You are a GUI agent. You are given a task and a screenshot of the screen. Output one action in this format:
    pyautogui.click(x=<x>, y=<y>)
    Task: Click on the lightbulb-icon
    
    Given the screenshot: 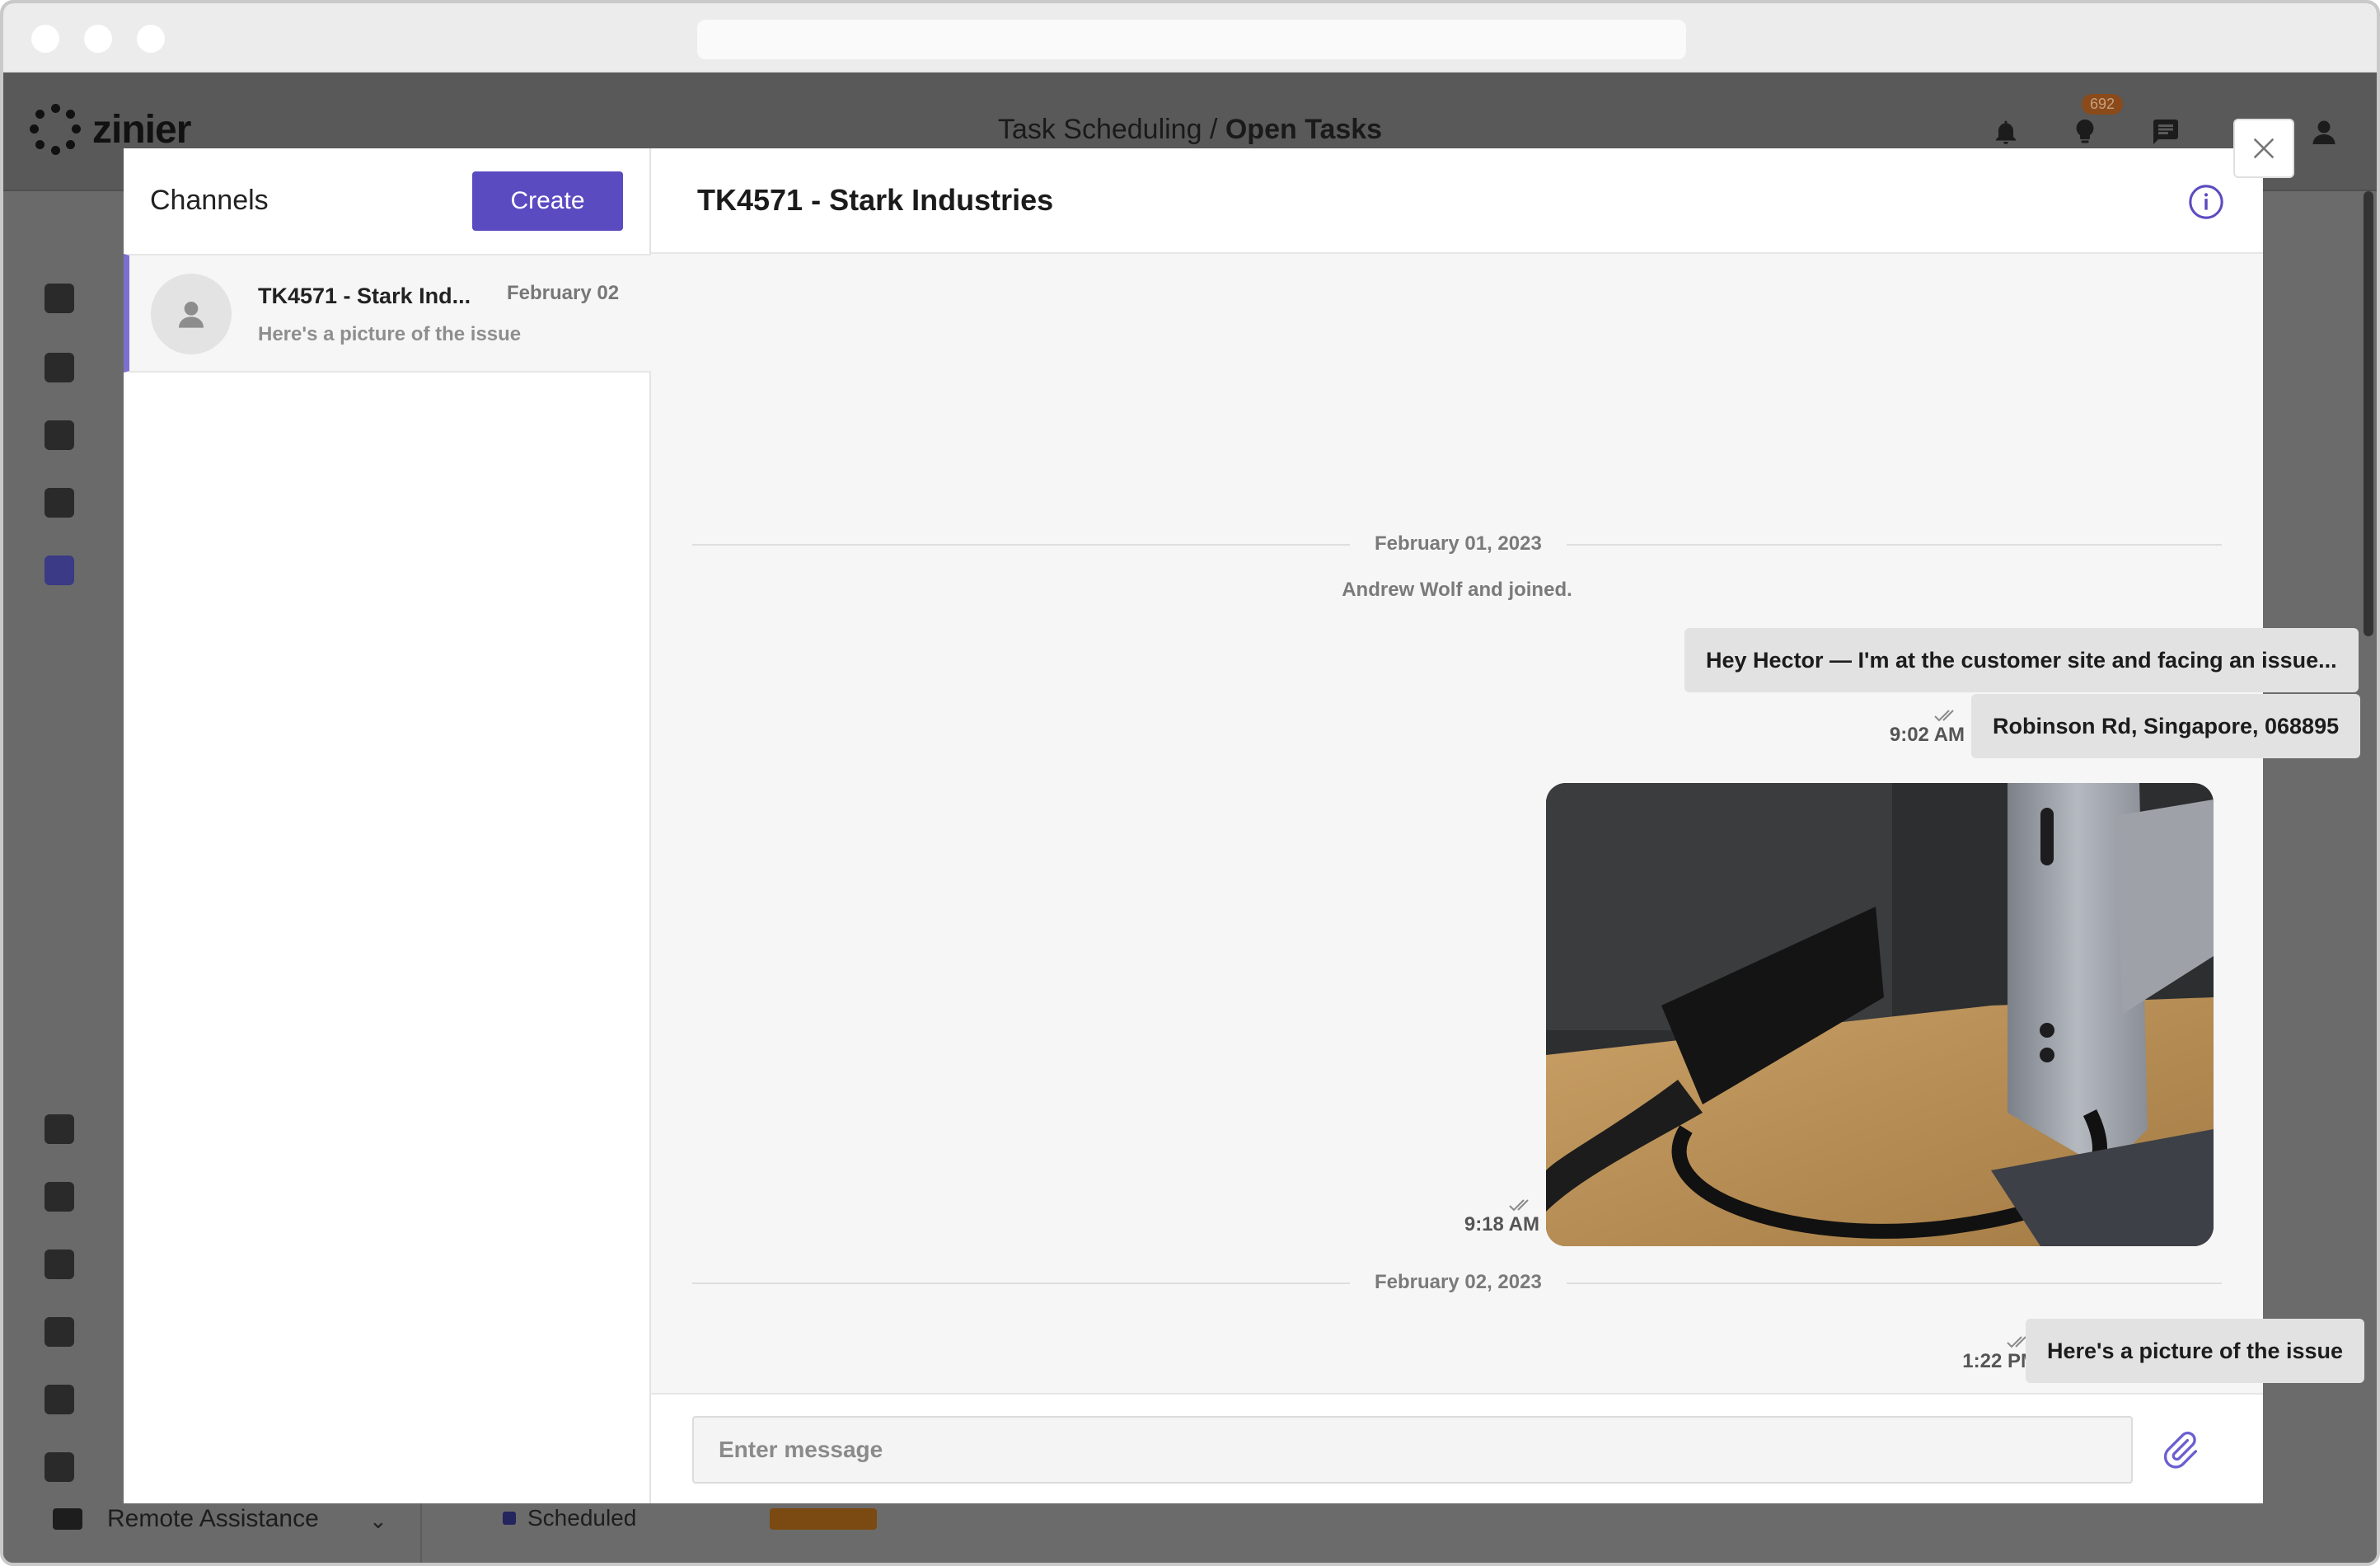 What is the action you would take?
    pyautogui.click(x=2084, y=132)
    